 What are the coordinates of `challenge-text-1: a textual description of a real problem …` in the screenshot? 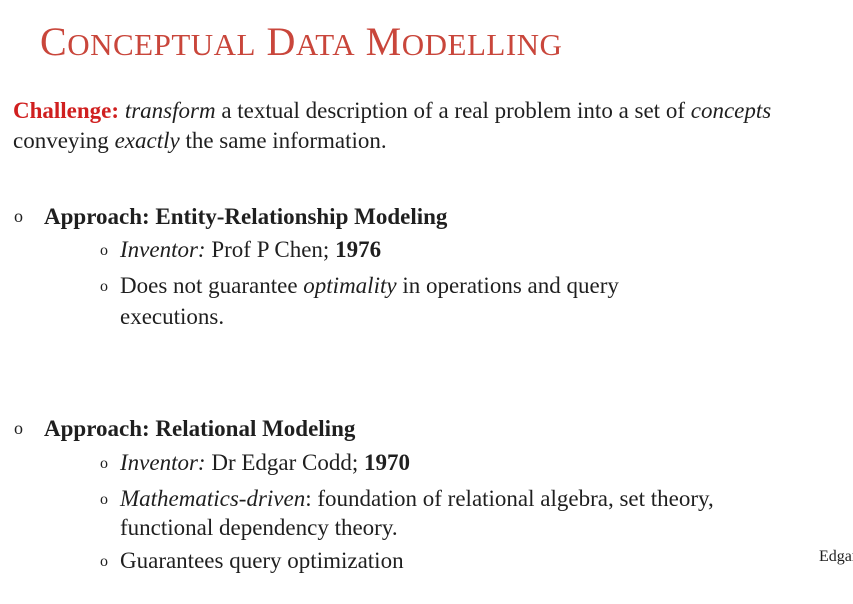 It's located at (453, 110).